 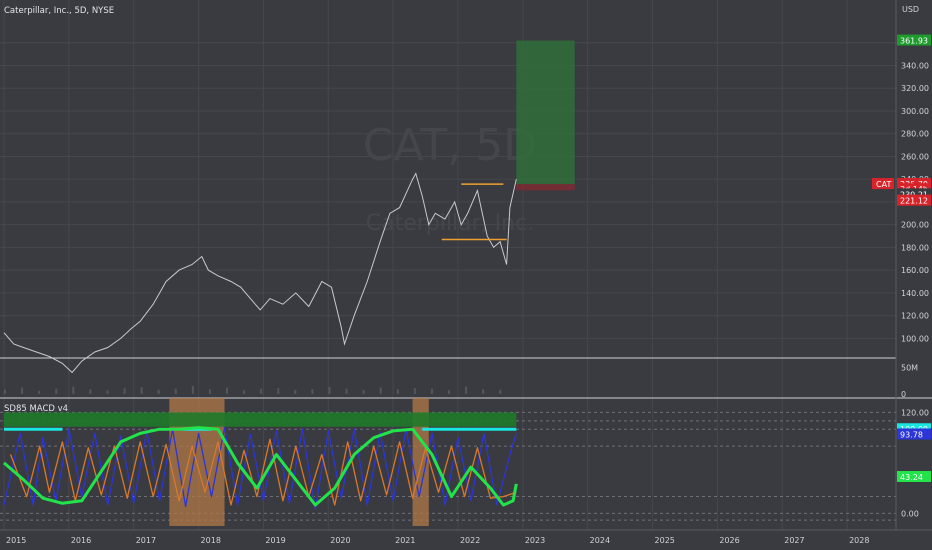 What do you see at coordinates (59, 11) in the screenshot?
I see `symbol-title: Caterpillar, Inc., 5D, NYSE` at bounding box center [59, 11].